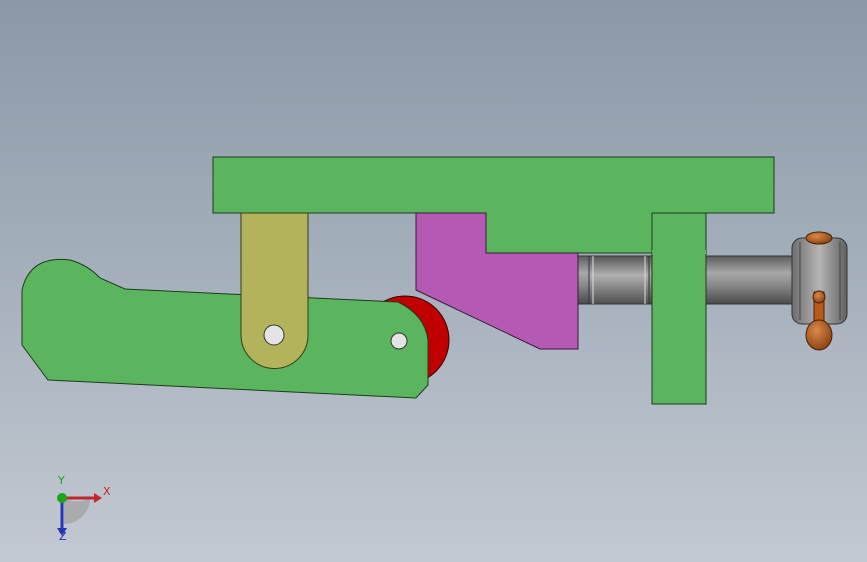  I want to click on x-axis-label: X, so click(107, 491).